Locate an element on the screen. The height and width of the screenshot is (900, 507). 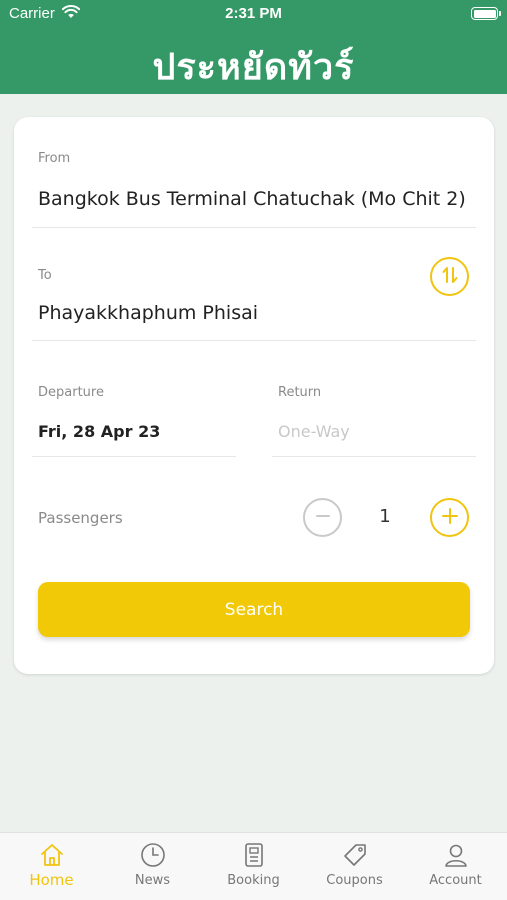
plus-icon is located at coordinates (450, 518).